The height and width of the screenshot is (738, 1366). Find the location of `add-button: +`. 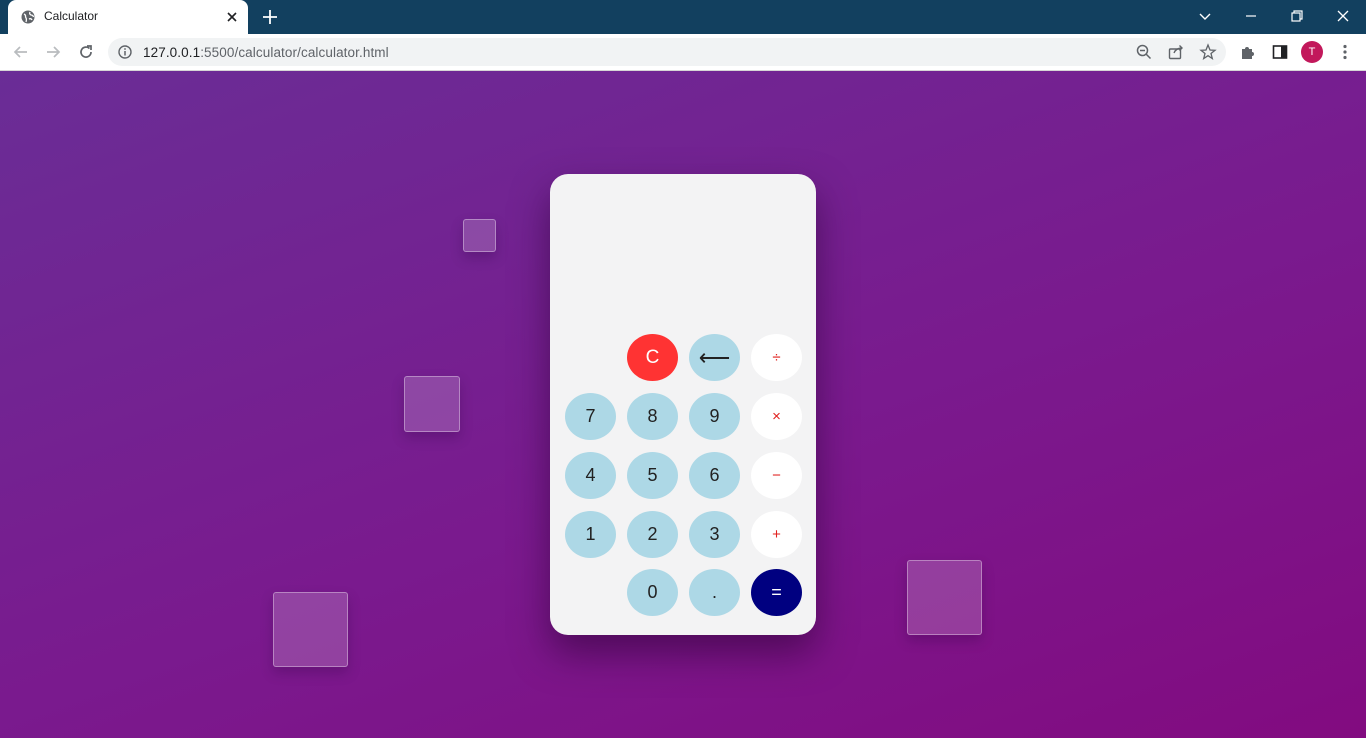

add-button: + is located at coordinates (776, 534).